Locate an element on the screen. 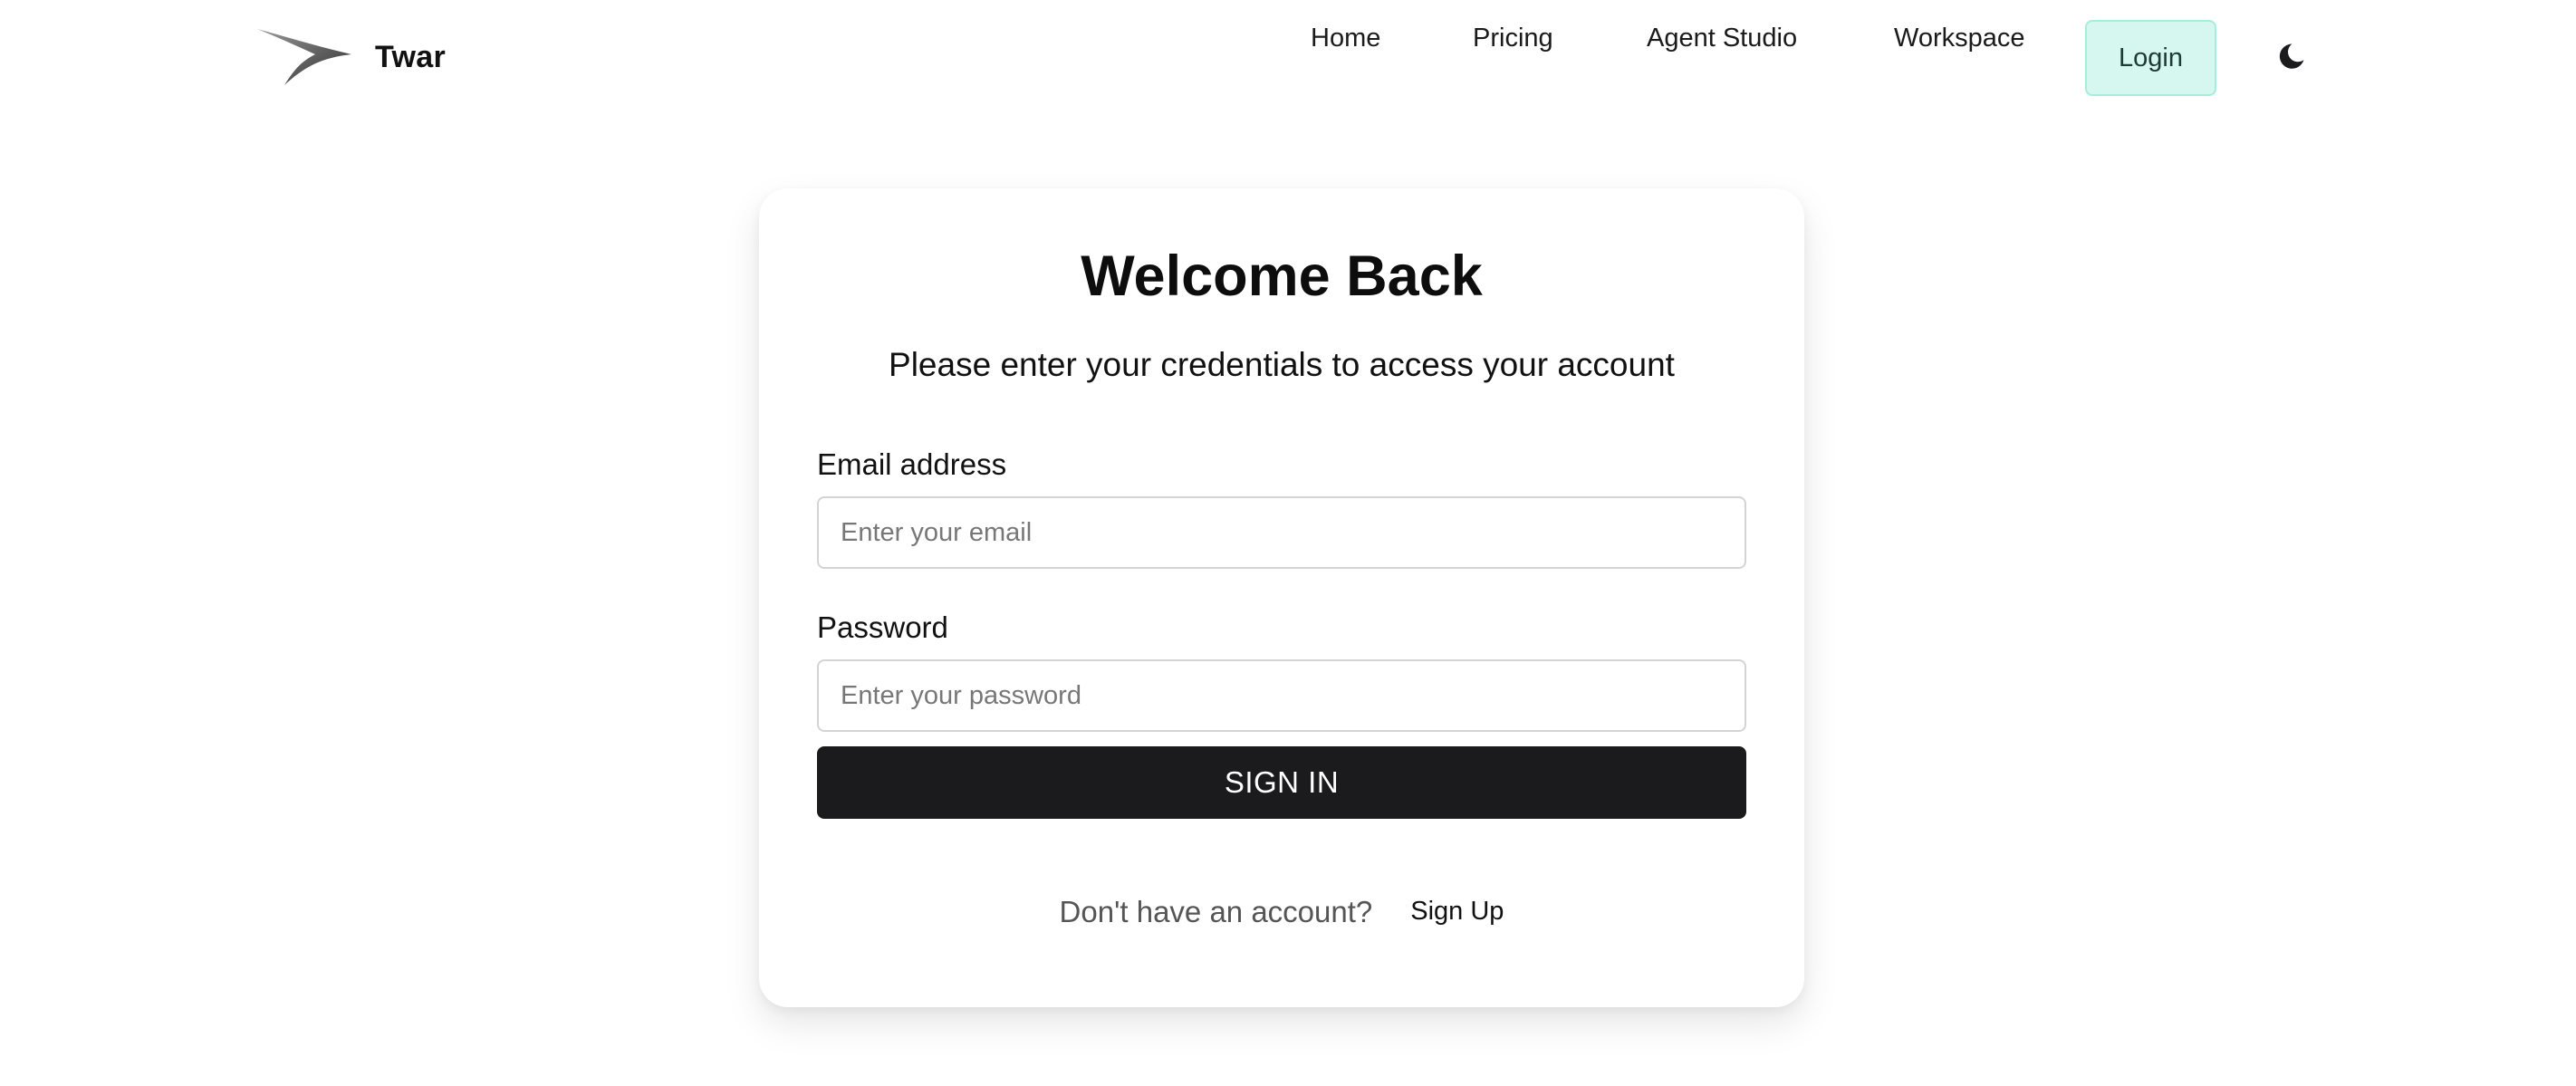  moon-icon is located at coordinates (2291, 58).